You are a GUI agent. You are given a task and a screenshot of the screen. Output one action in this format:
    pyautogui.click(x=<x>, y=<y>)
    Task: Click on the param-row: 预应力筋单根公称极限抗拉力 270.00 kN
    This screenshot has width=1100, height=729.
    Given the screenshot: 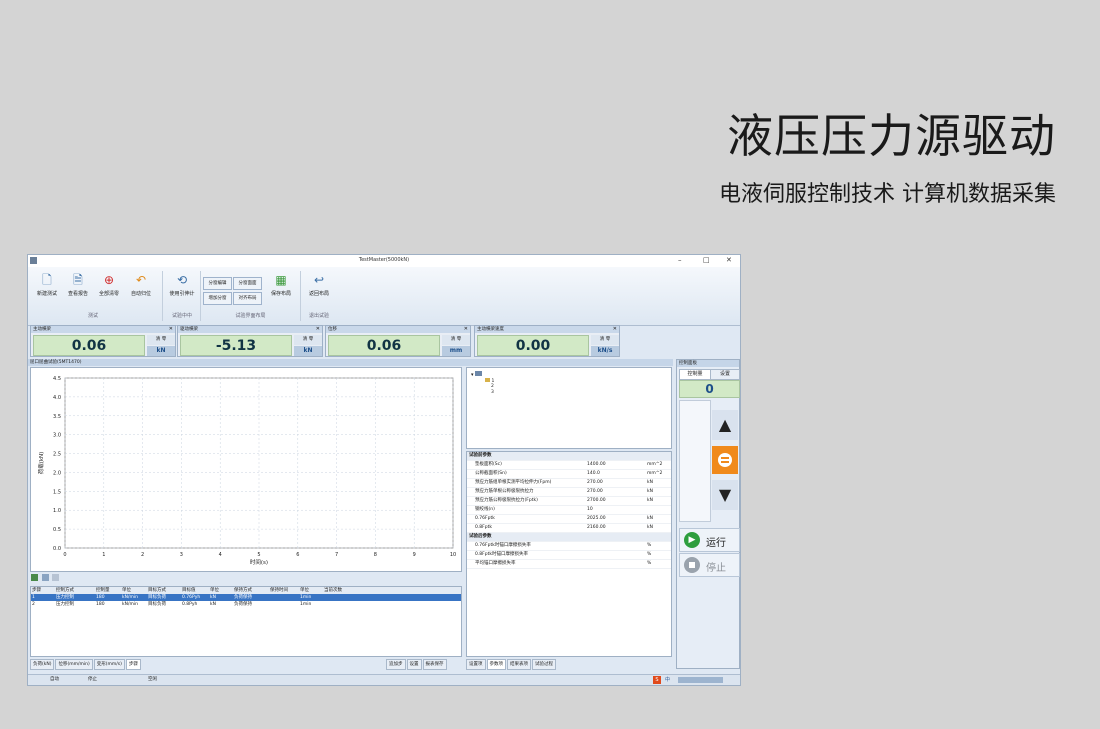 What is the action you would take?
    pyautogui.click(x=569, y=492)
    